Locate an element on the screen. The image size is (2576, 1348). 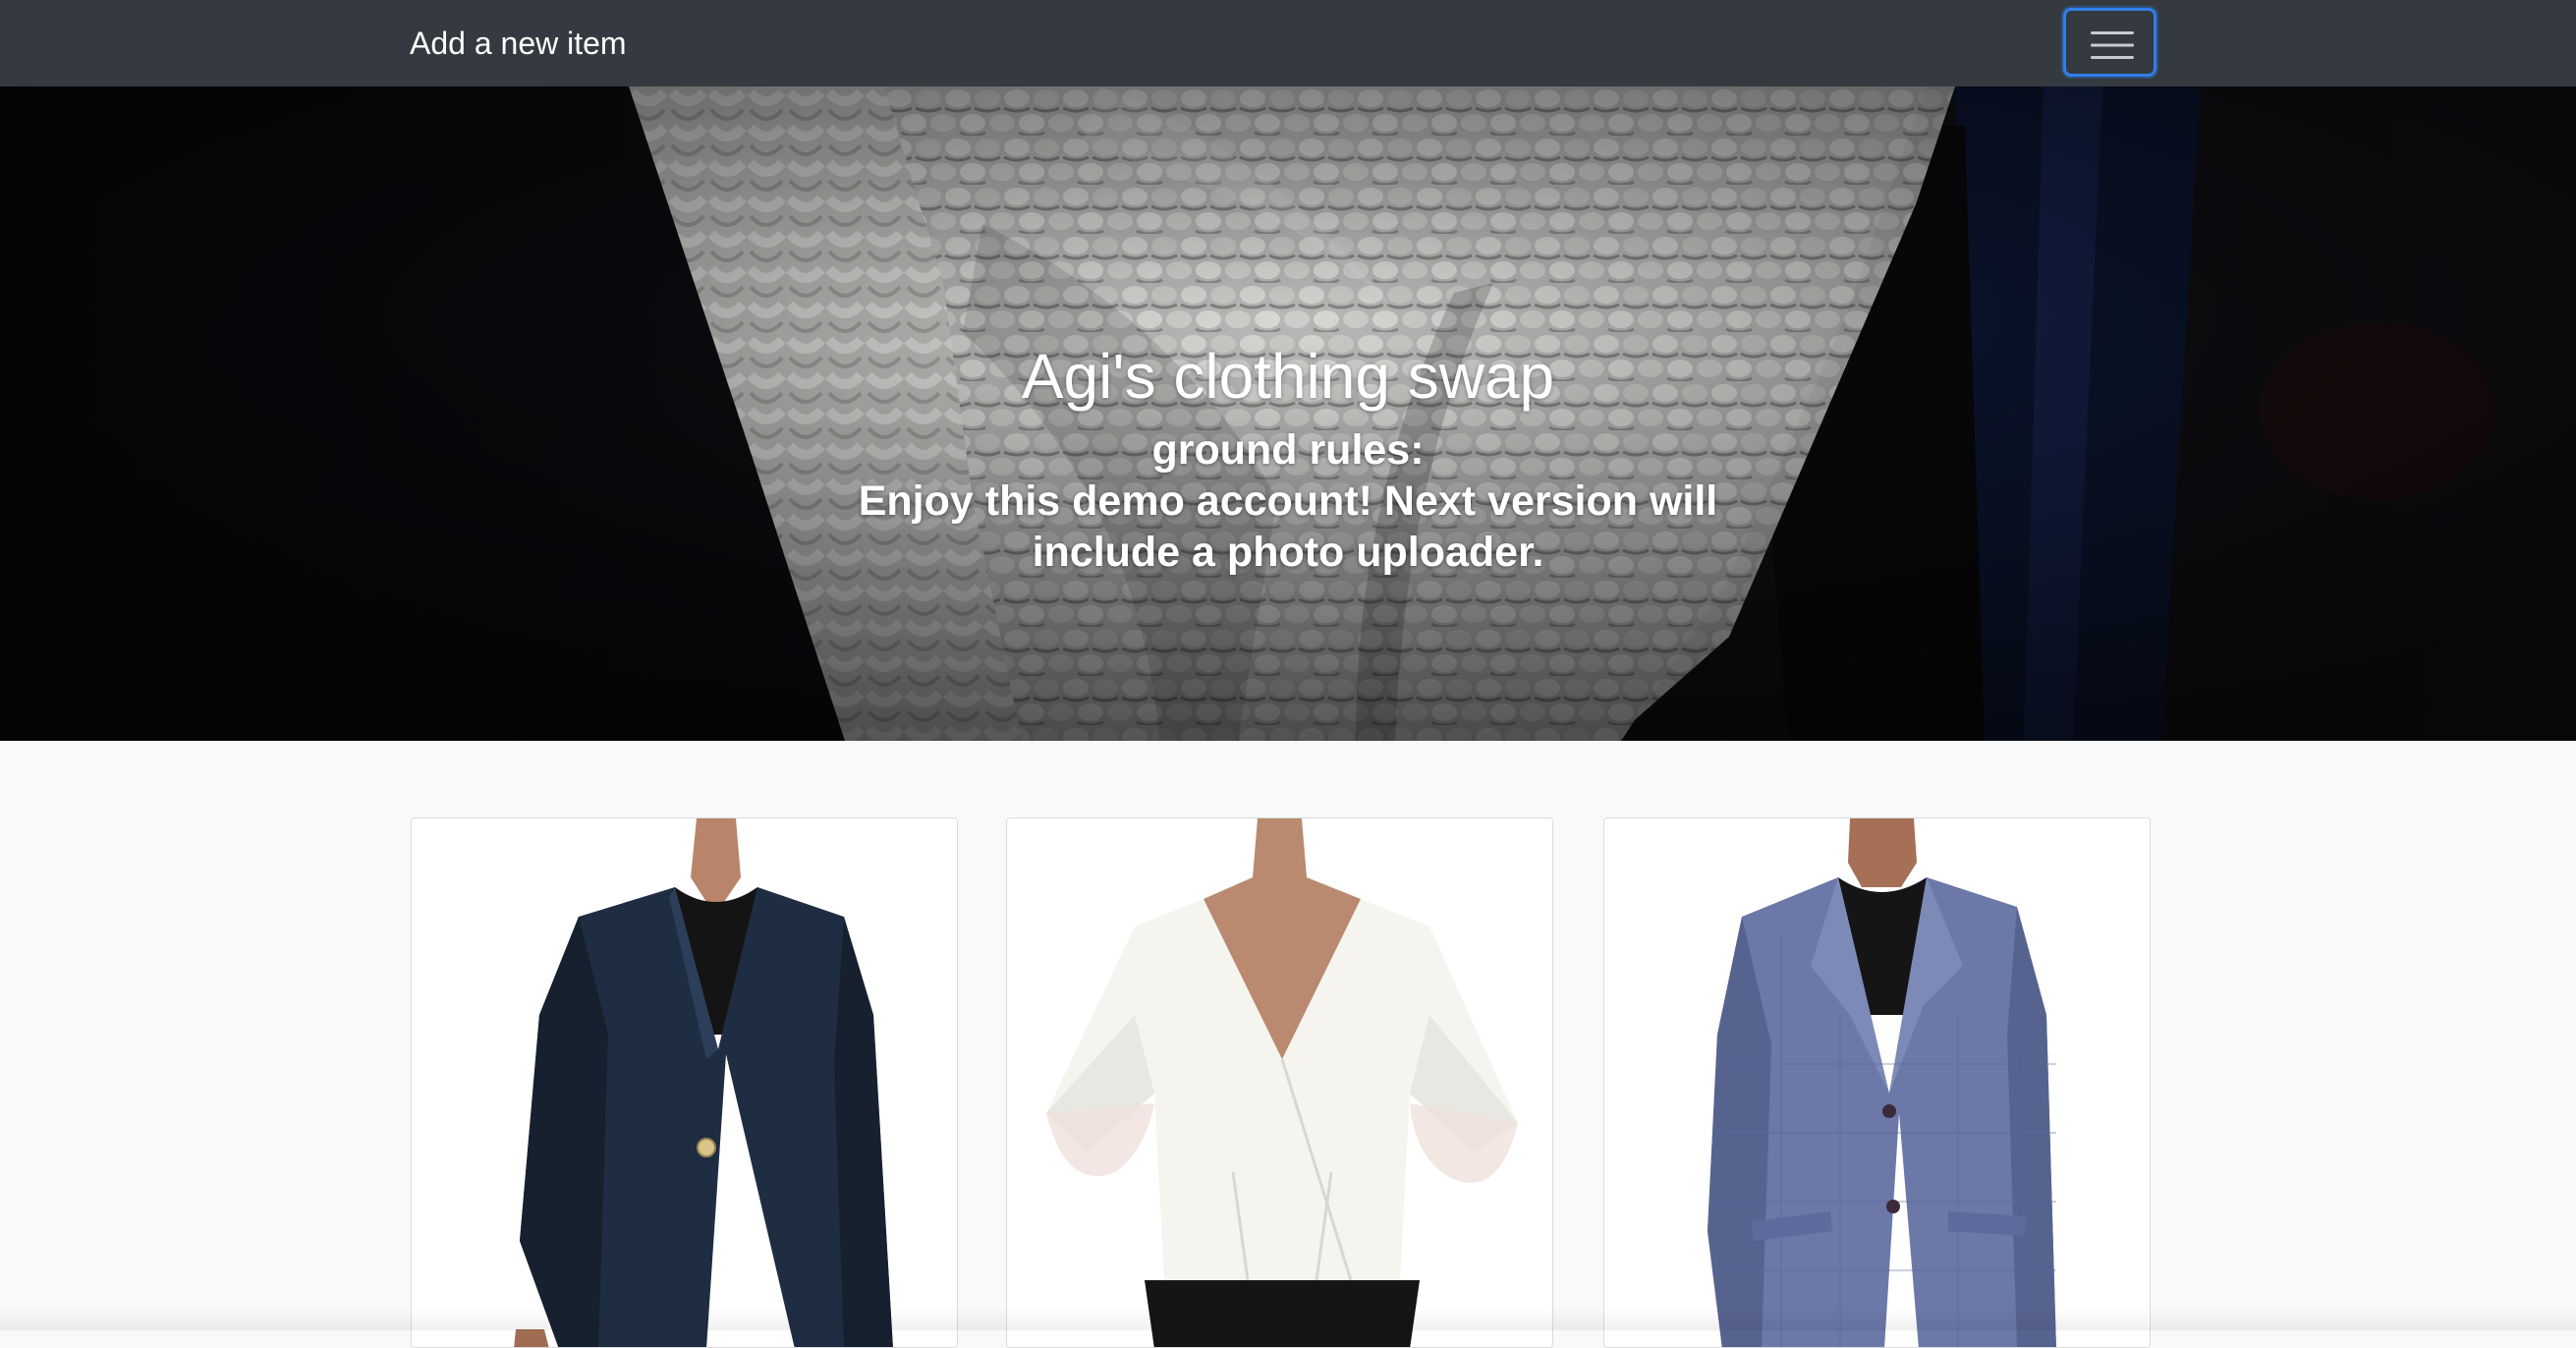
ground-rules-heading: ground rules: is located at coordinates (1288, 450).